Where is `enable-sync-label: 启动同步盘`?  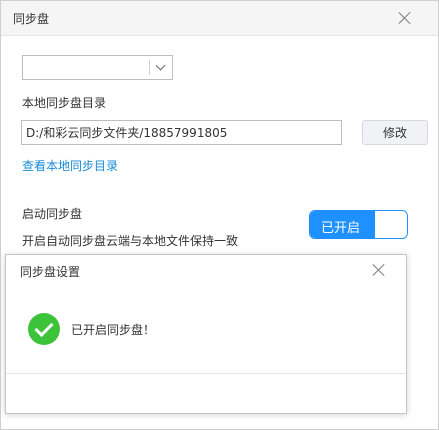
enable-sync-label: 启动同步盘 is located at coordinates (52, 214).